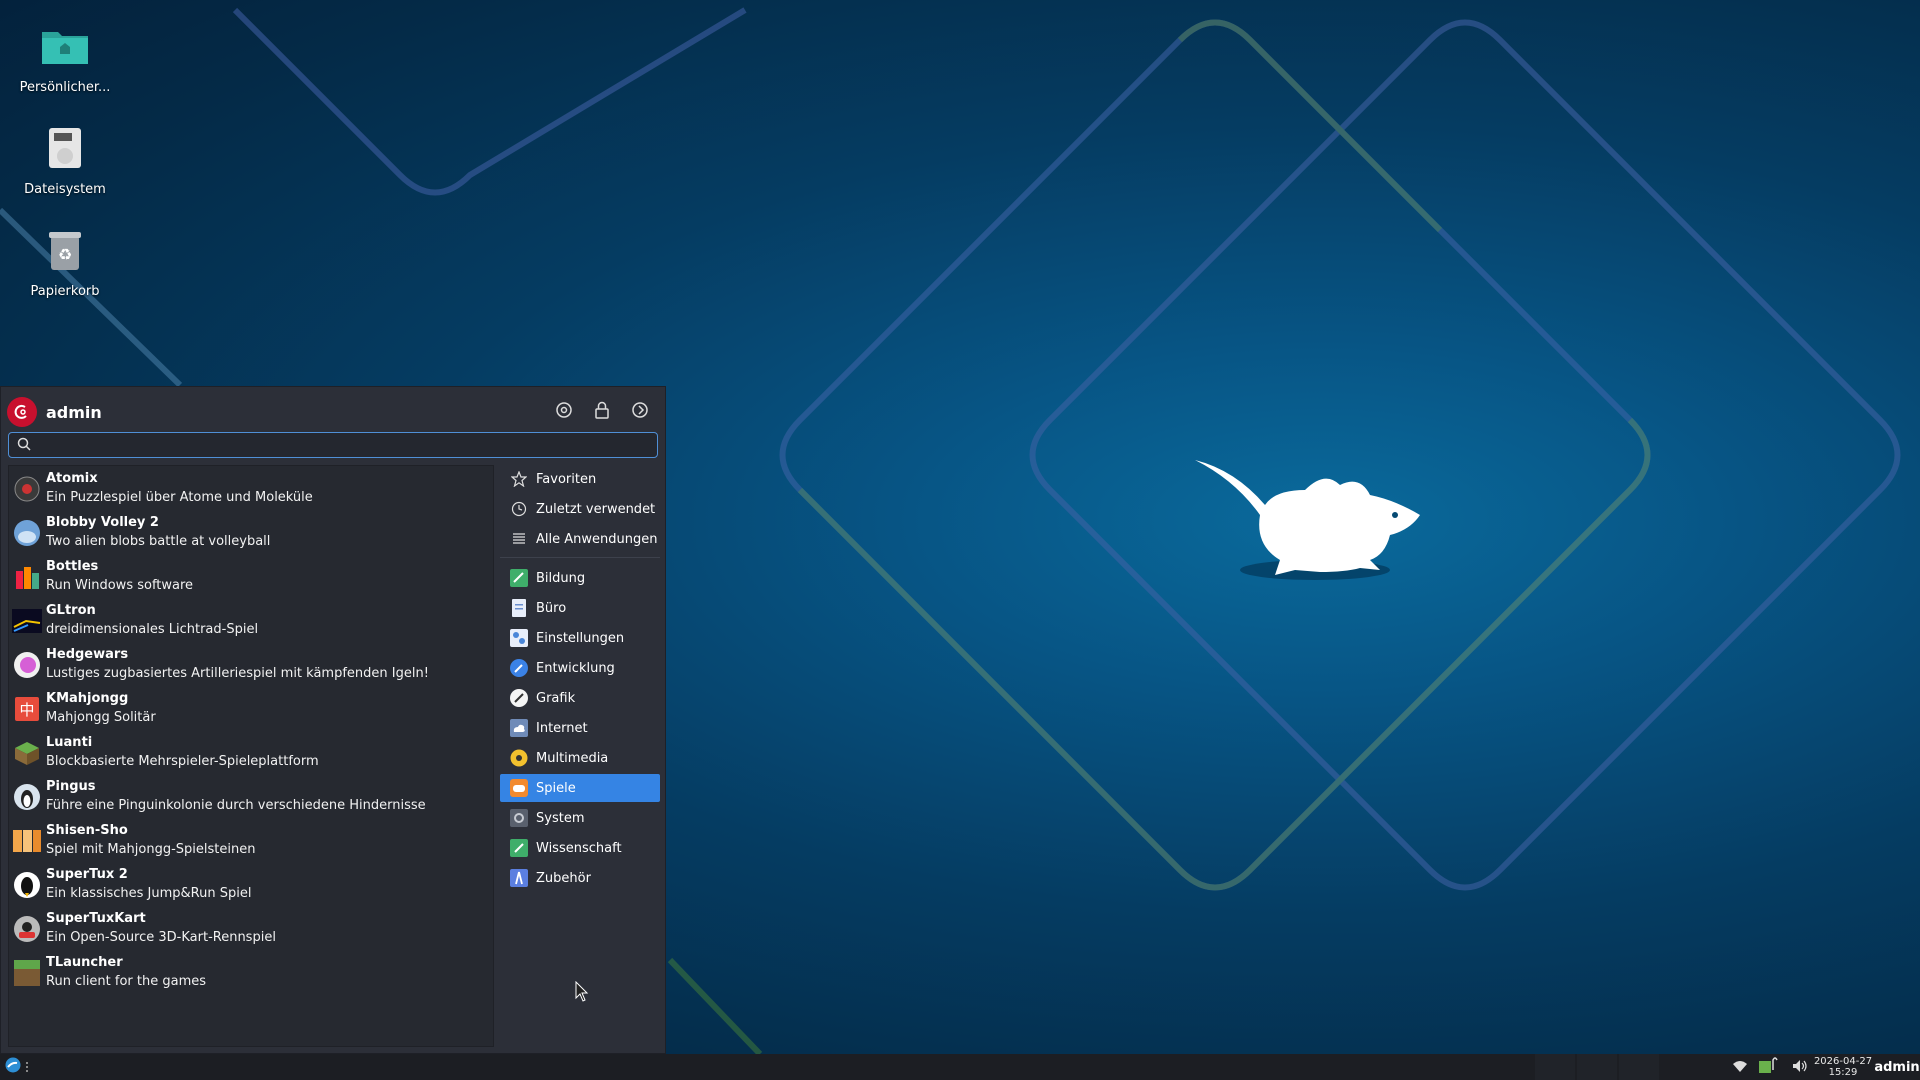  Describe the element at coordinates (519, 668) in the screenshot. I see `development-icon` at that location.